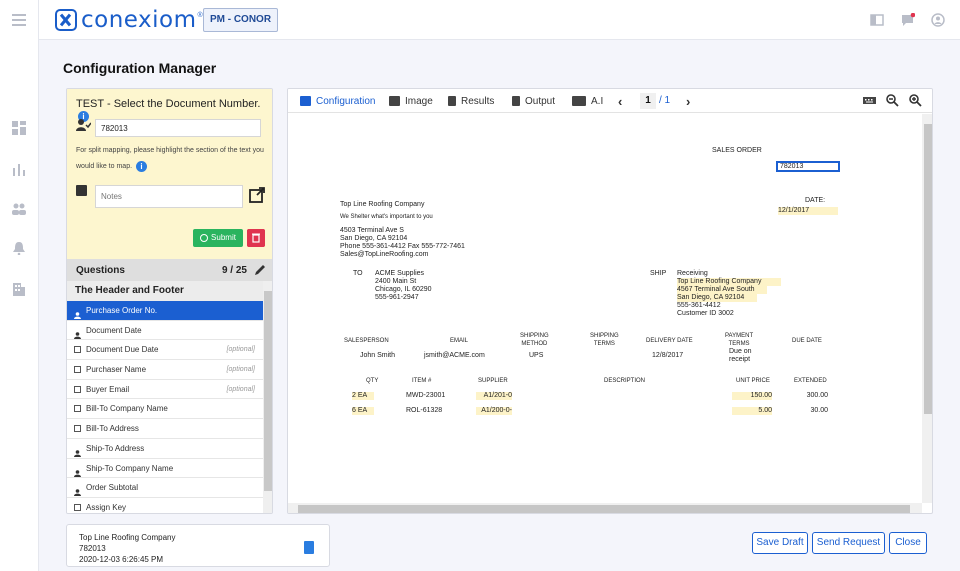  What do you see at coordinates (165, 330) in the screenshot?
I see `question-item: Document Date` at bounding box center [165, 330].